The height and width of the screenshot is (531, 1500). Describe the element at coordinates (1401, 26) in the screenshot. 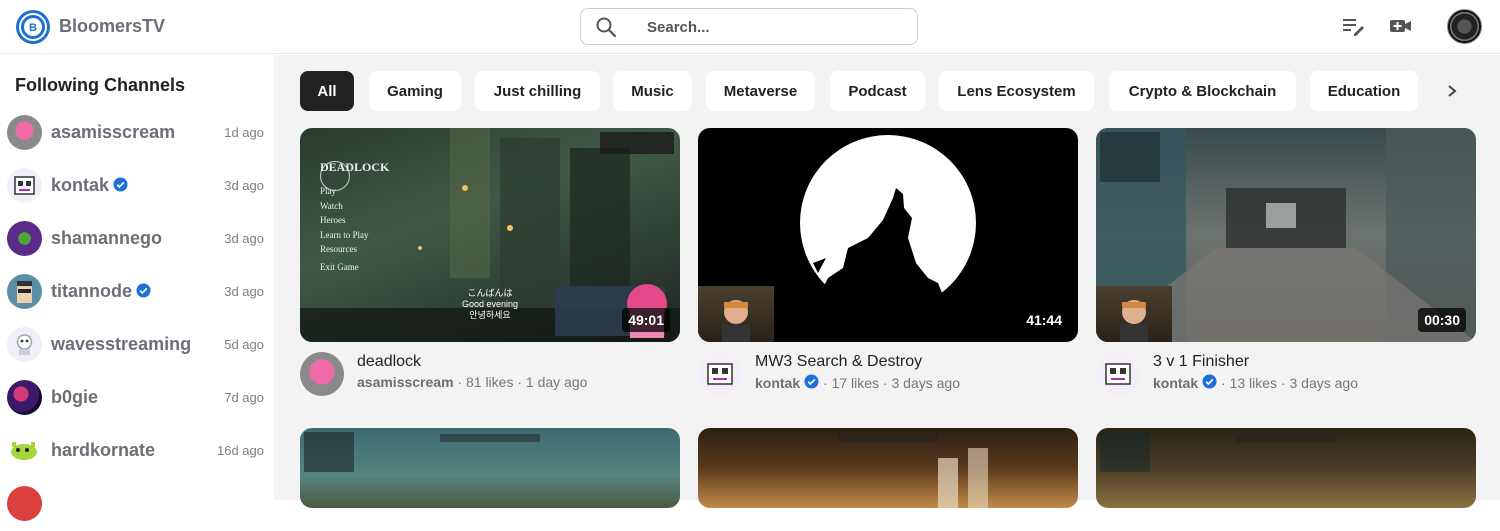

I see `video-camera-icon` at that location.